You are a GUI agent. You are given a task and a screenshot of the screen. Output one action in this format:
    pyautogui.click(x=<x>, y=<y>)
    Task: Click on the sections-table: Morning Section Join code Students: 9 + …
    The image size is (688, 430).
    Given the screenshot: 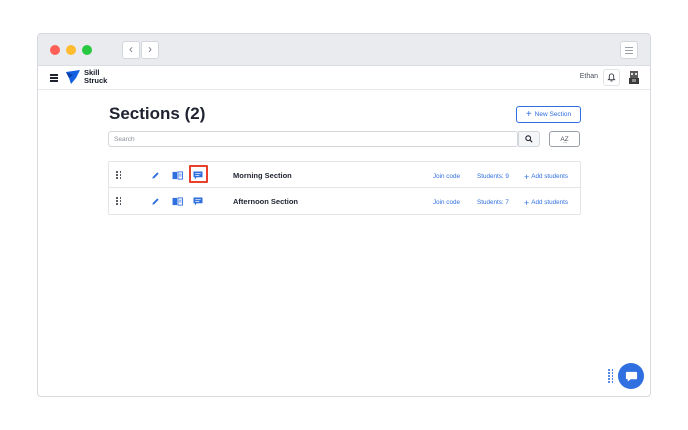 What is the action you would take?
    pyautogui.click(x=344, y=188)
    